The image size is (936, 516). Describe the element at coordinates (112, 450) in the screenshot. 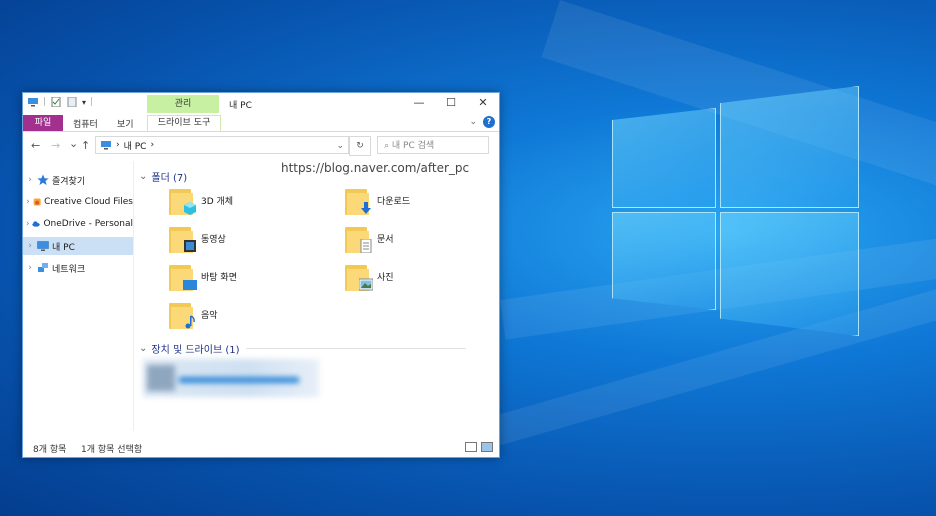

I see `selection-count: 1개 항목 선택함` at that location.